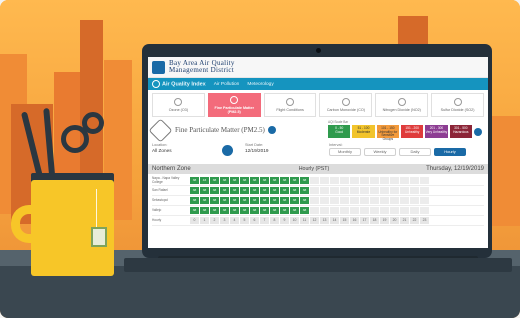  Describe the element at coordinates (318, 191) in the screenshot. I see `station-row: San Rafael 38 38 38 38 38 38 38 38 38 38 38 38` at that location.